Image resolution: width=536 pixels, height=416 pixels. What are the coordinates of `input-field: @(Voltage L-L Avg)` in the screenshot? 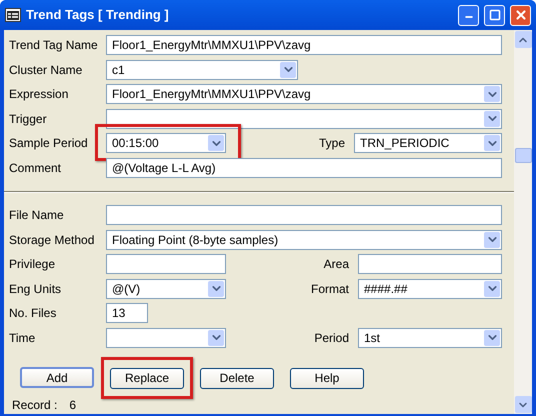 It's located at (304, 168).